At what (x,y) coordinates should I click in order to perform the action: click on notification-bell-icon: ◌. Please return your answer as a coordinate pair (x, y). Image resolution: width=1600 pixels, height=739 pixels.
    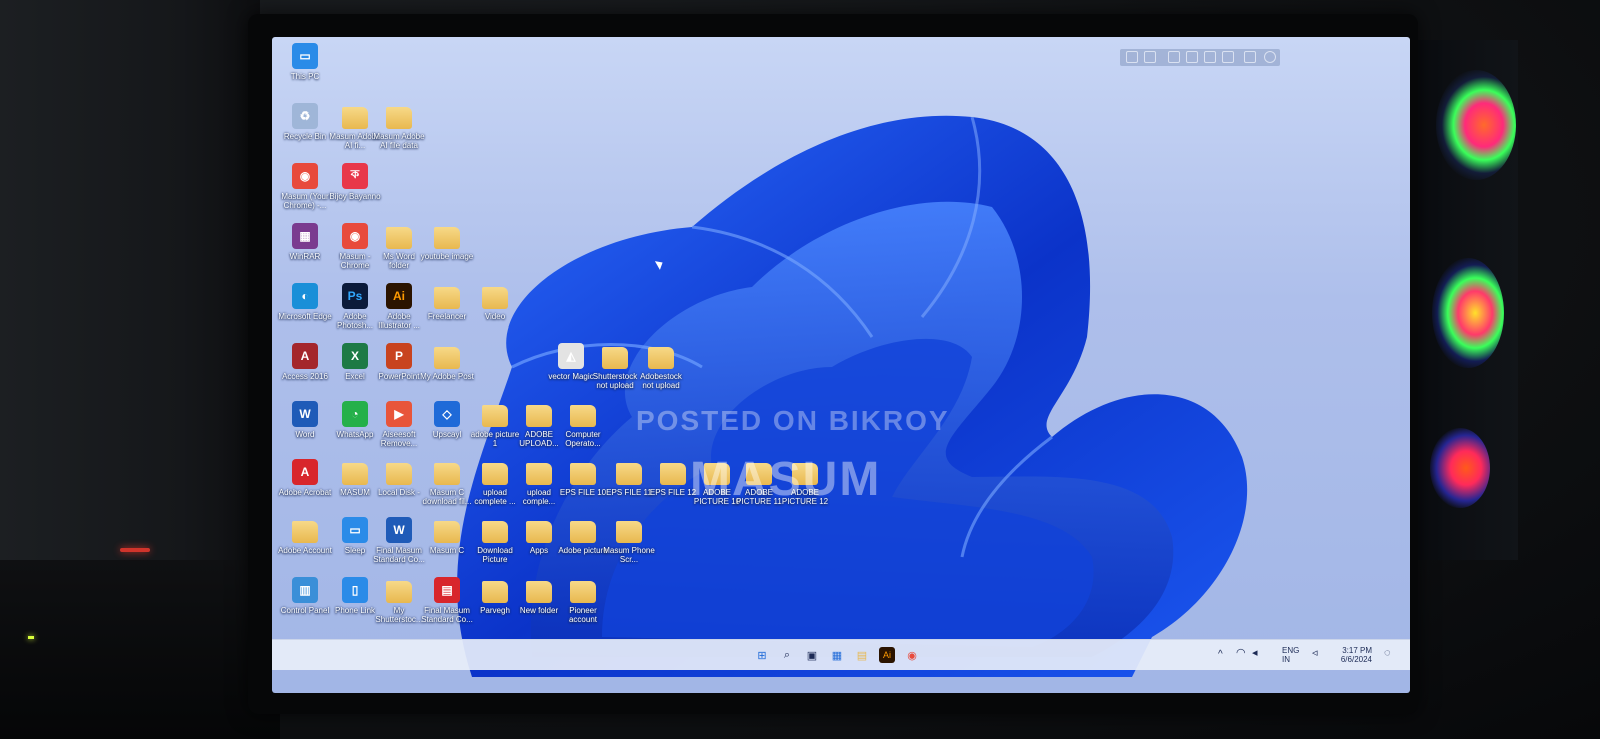
    Looking at the image, I should click on (1387, 653).